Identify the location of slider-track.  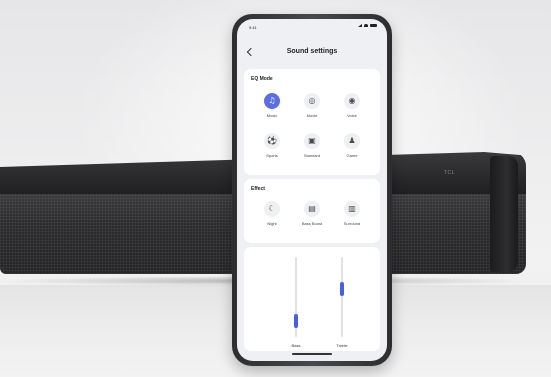
(342, 297).